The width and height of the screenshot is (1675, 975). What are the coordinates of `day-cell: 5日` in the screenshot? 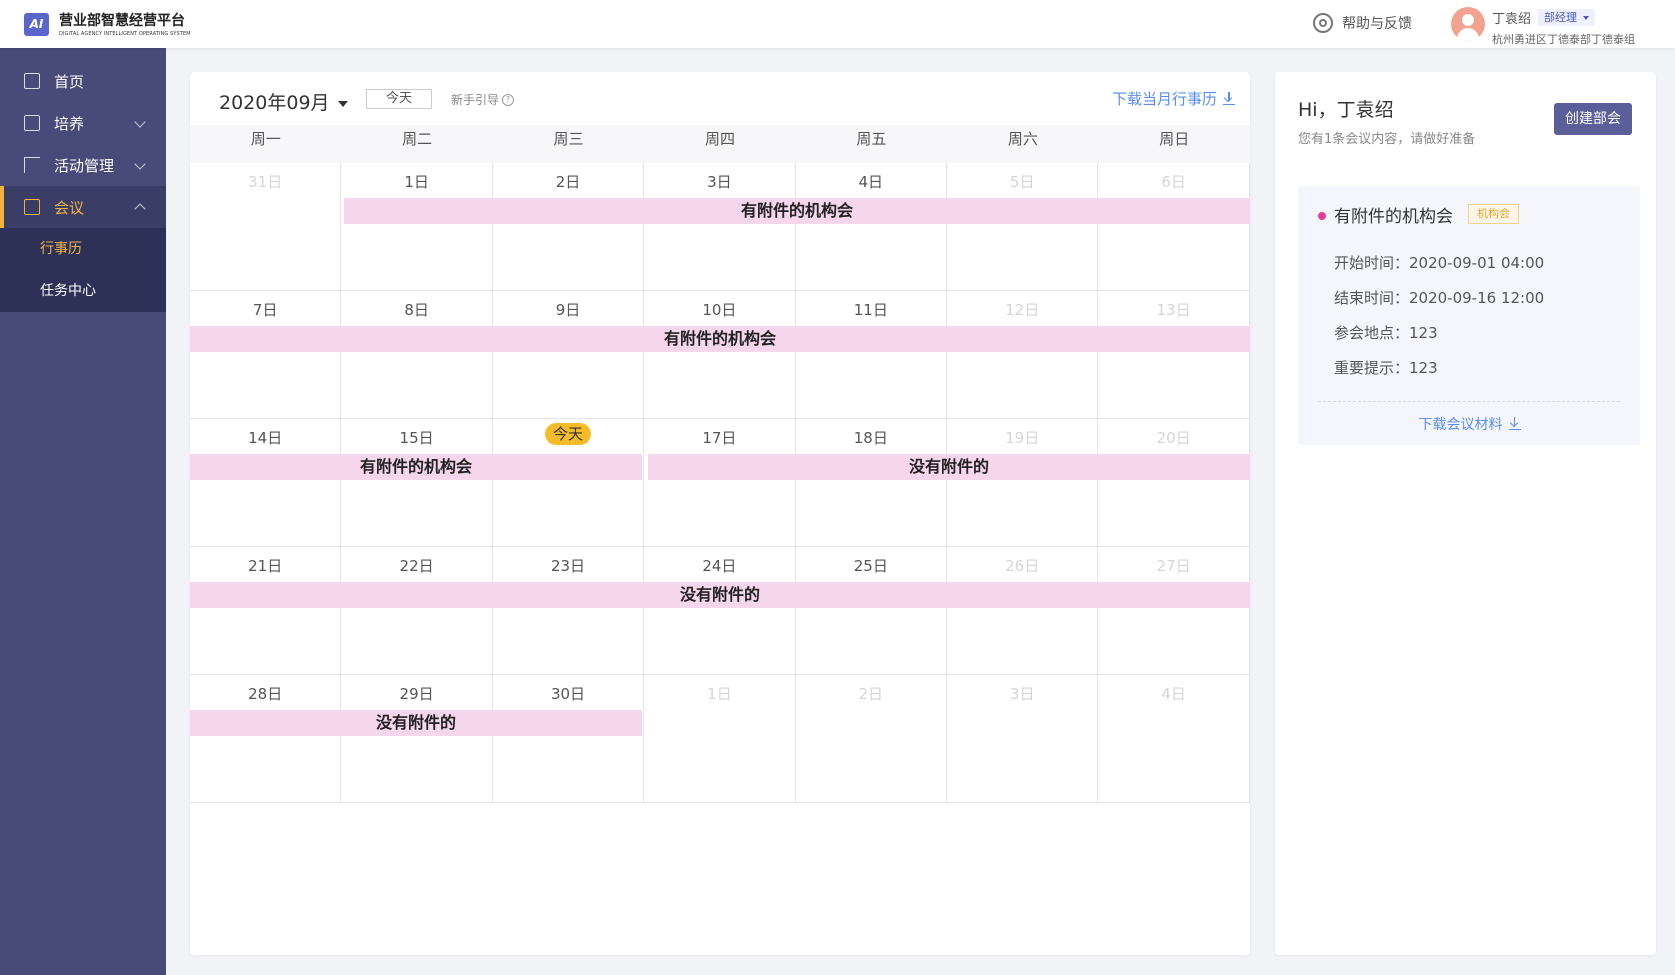 It's located at (1023, 227).